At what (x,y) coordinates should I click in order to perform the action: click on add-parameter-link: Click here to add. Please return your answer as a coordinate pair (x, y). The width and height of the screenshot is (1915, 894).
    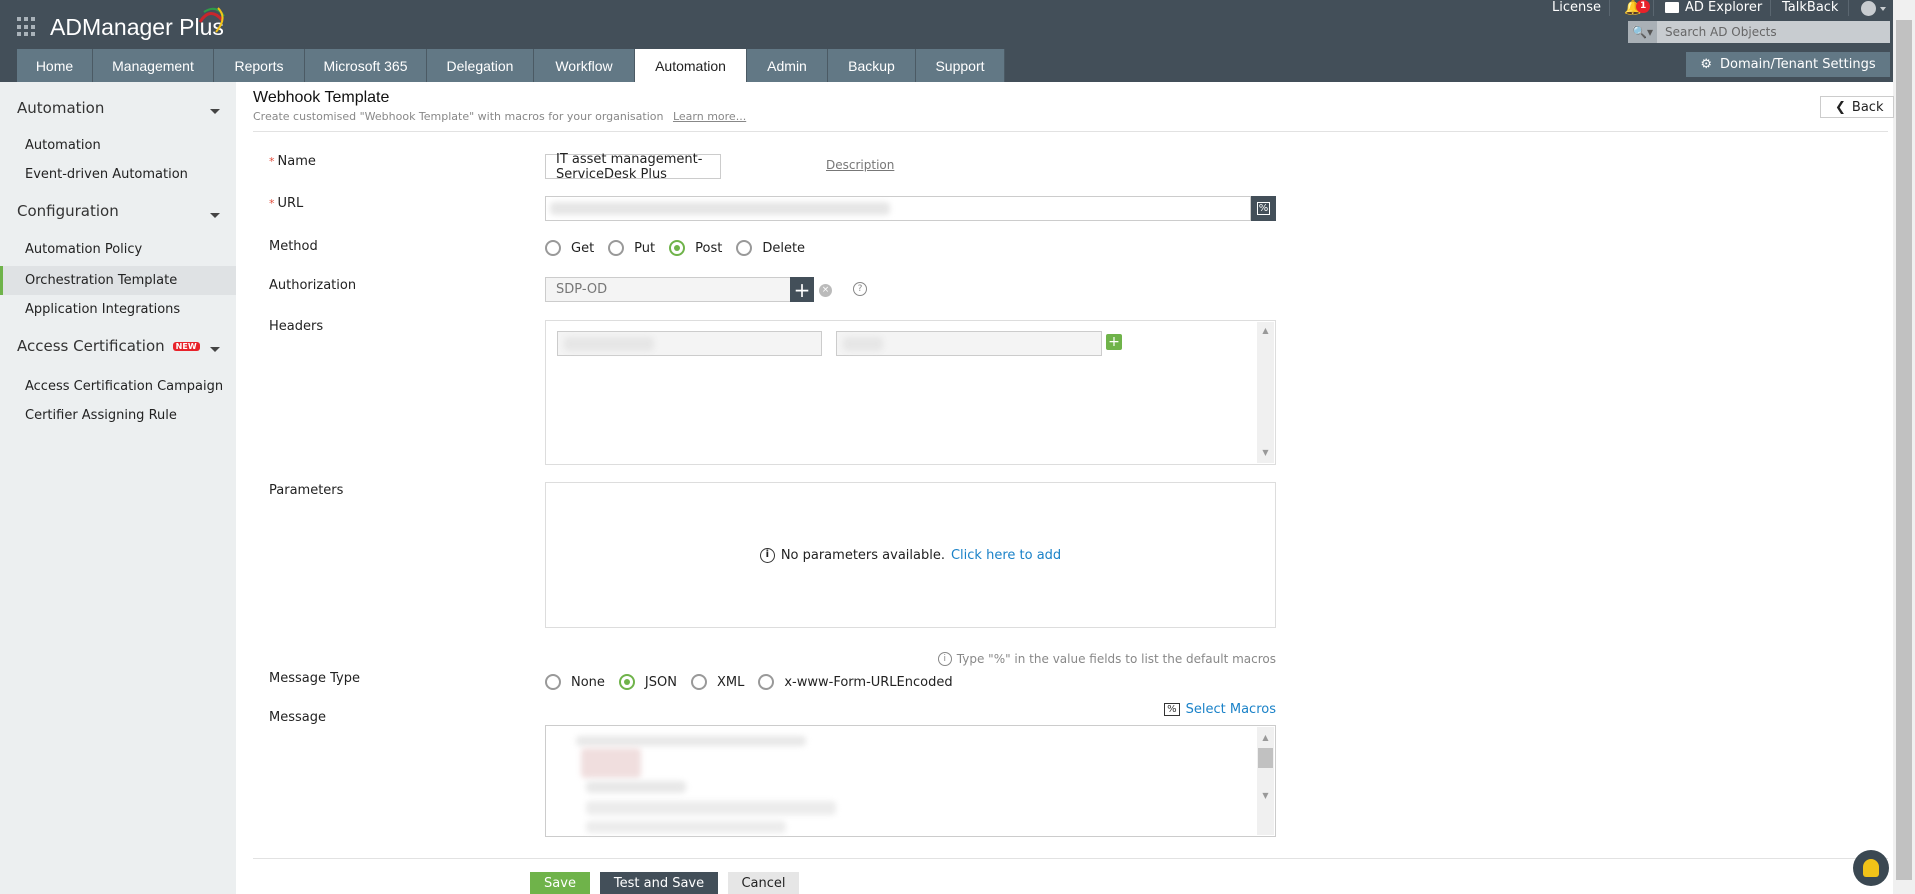
    Looking at the image, I should click on (1006, 555).